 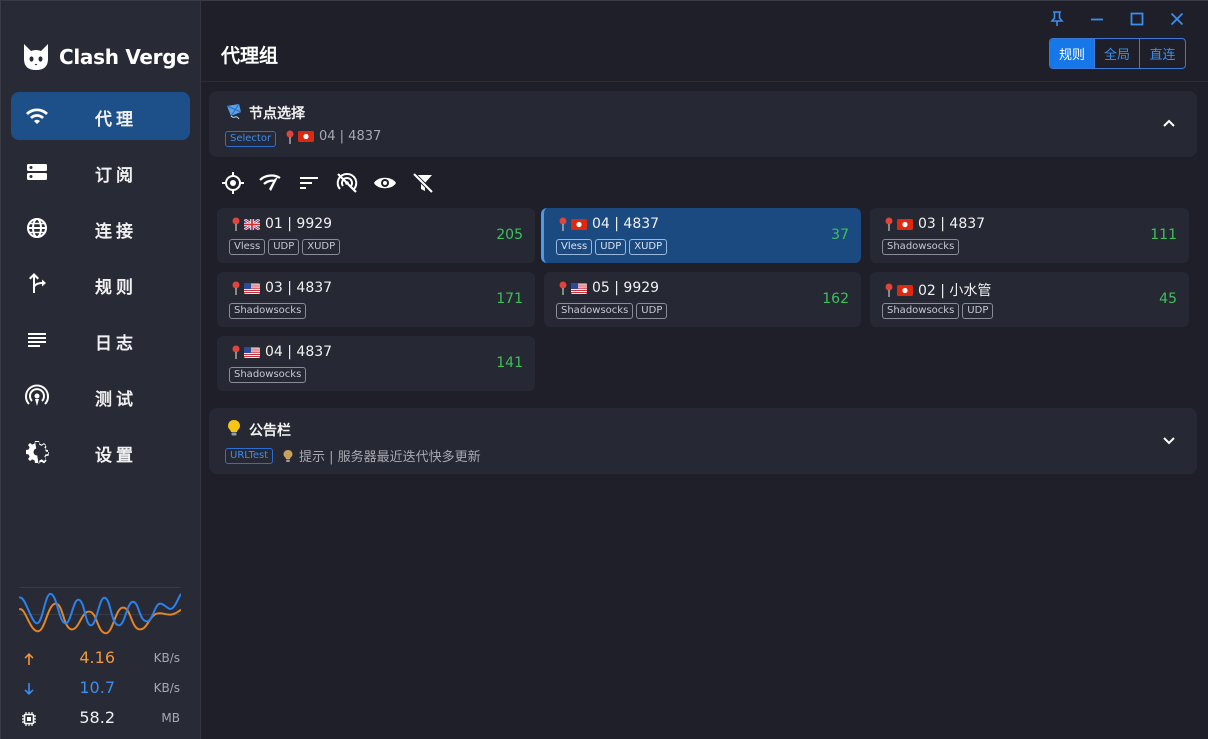 What do you see at coordinates (1072, 53) in the screenshot?
I see `mode-rule-button: 规则` at bounding box center [1072, 53].